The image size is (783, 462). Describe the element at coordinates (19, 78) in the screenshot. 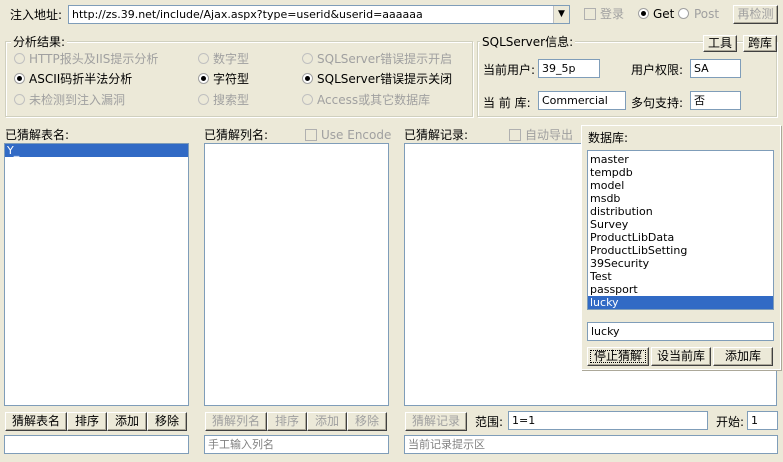

I see `ascii-radio` at that location.